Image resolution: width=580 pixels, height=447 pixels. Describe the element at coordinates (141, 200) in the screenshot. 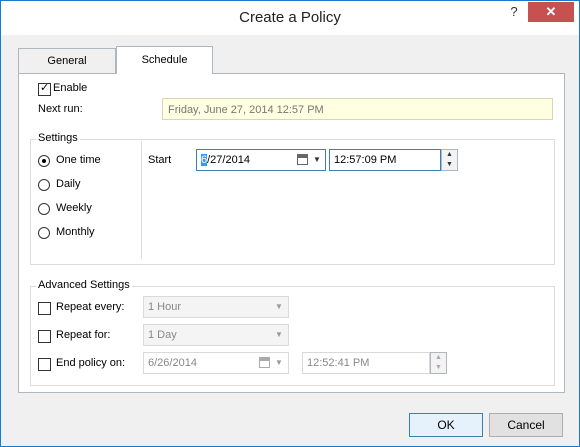

I see `settings-divider` at that location.